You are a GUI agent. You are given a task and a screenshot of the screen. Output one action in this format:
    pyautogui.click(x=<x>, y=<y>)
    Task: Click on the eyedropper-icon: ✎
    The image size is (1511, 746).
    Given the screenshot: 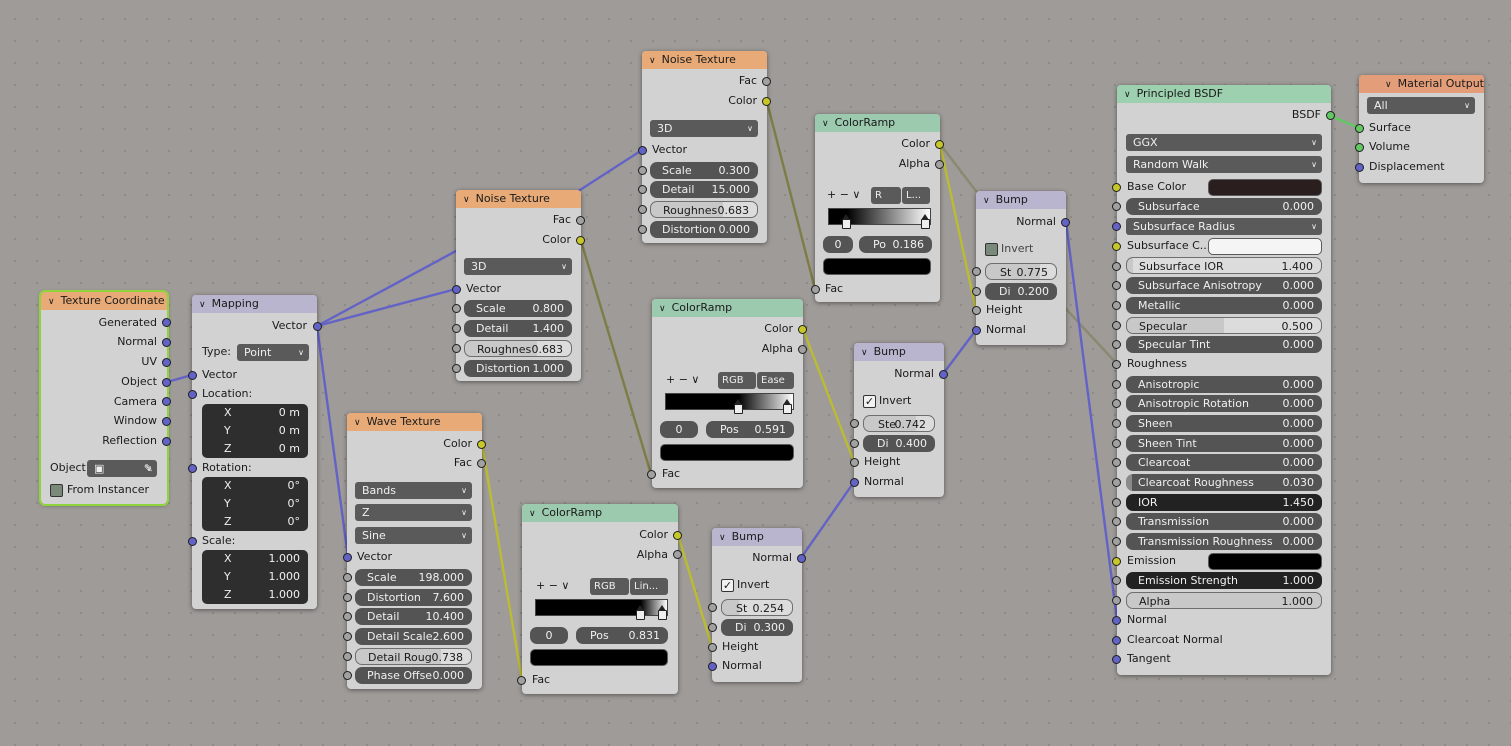 What is the action you would take?
    pyautogui.click(x=148, y=468)
    